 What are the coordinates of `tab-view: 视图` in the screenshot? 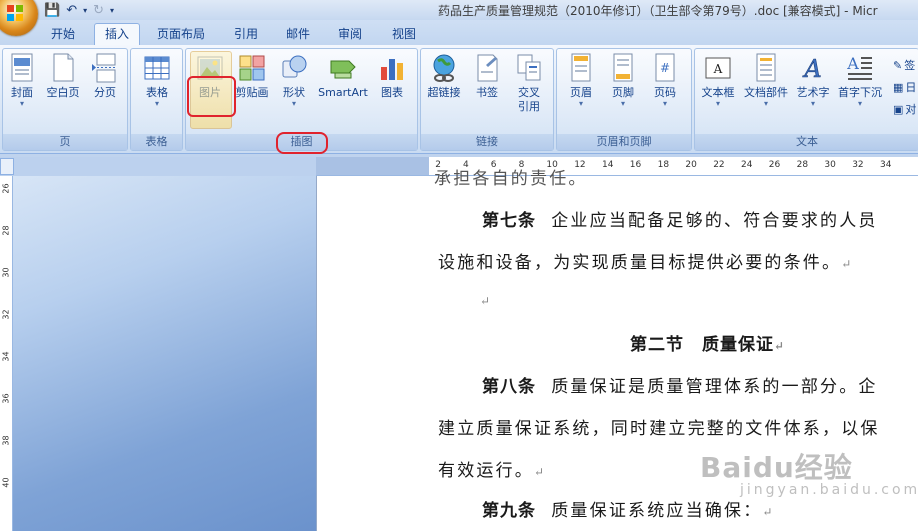 It's located at (404, 34).